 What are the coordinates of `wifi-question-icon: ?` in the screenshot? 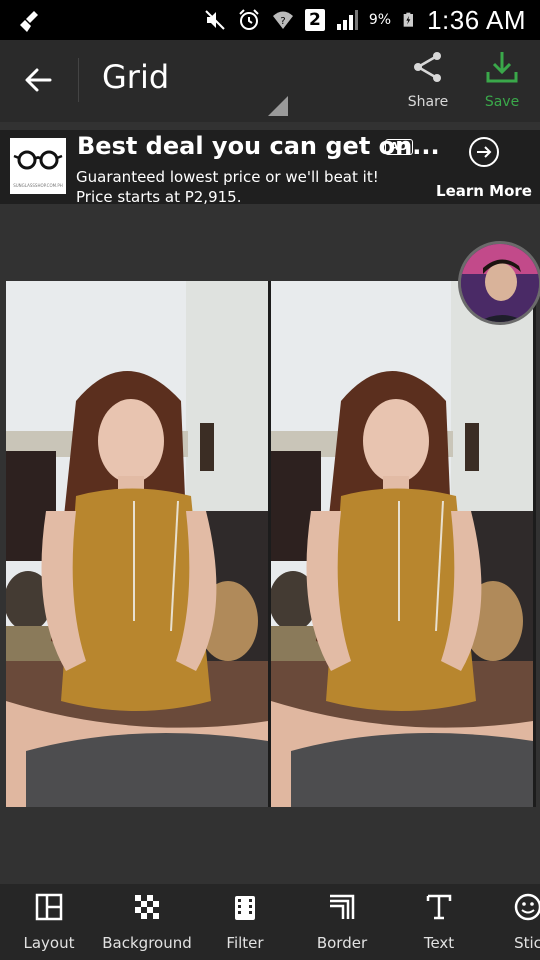 It's located at (282, 20).